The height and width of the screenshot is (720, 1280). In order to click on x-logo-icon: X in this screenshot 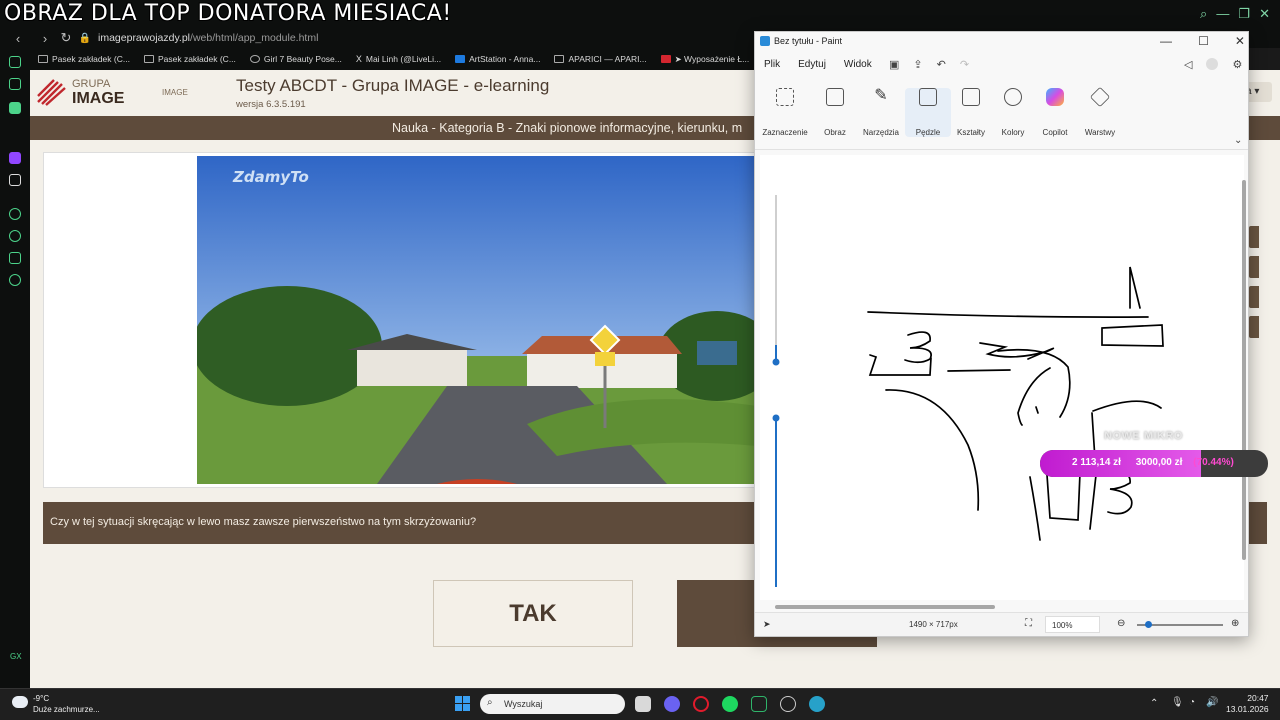, I will do `click(358, 59)`.